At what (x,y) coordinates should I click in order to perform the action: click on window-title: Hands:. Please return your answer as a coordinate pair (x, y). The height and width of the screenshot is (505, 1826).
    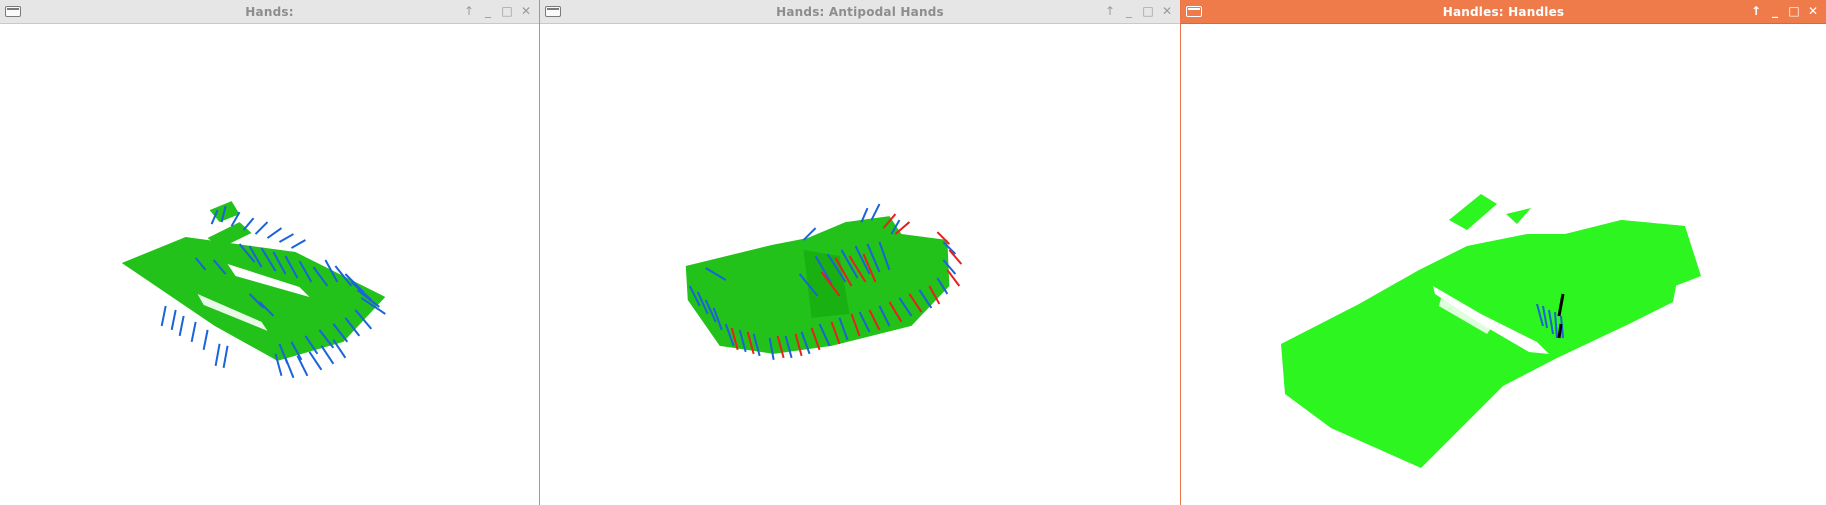
    Looking at the image, I should click on (269, 12).